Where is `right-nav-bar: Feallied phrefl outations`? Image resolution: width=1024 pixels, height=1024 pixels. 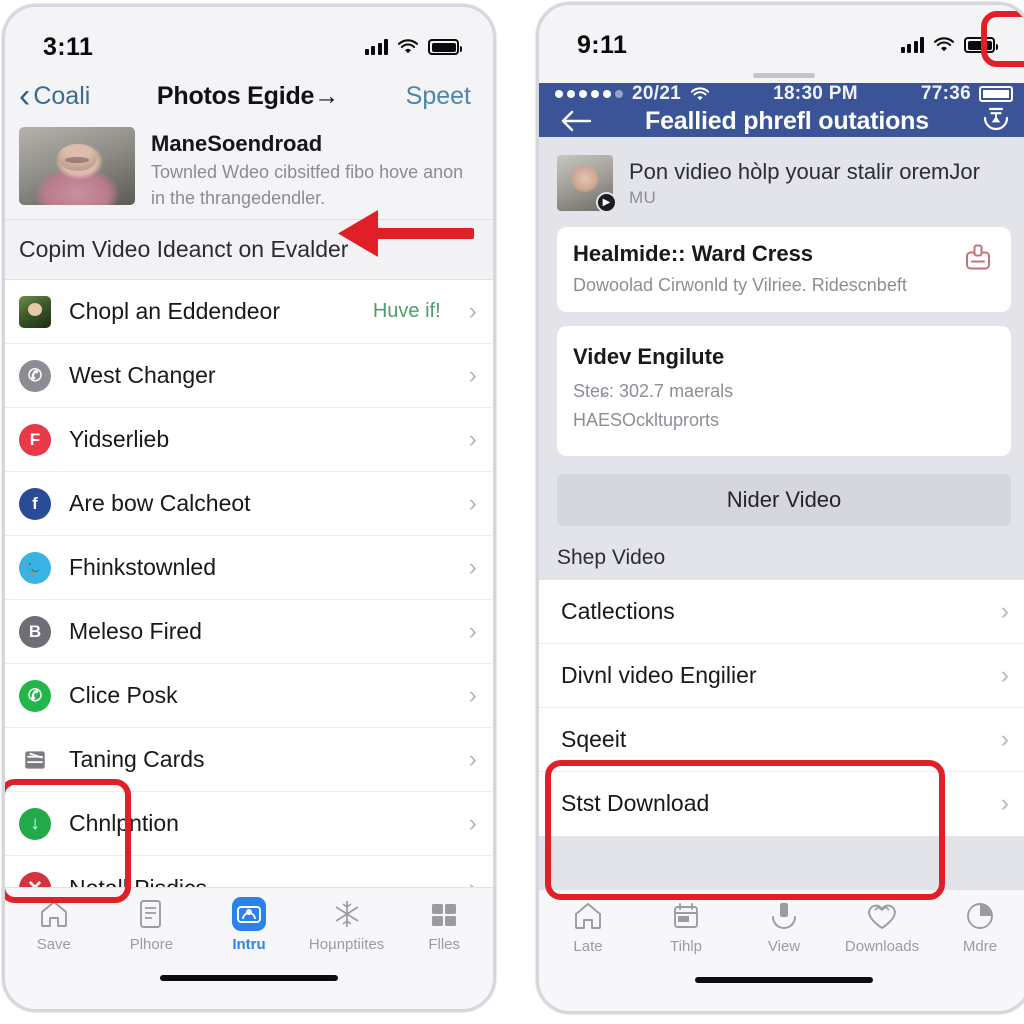 right-nav-bar: Feallied phrefl outations is located at coordinates (781, 121).